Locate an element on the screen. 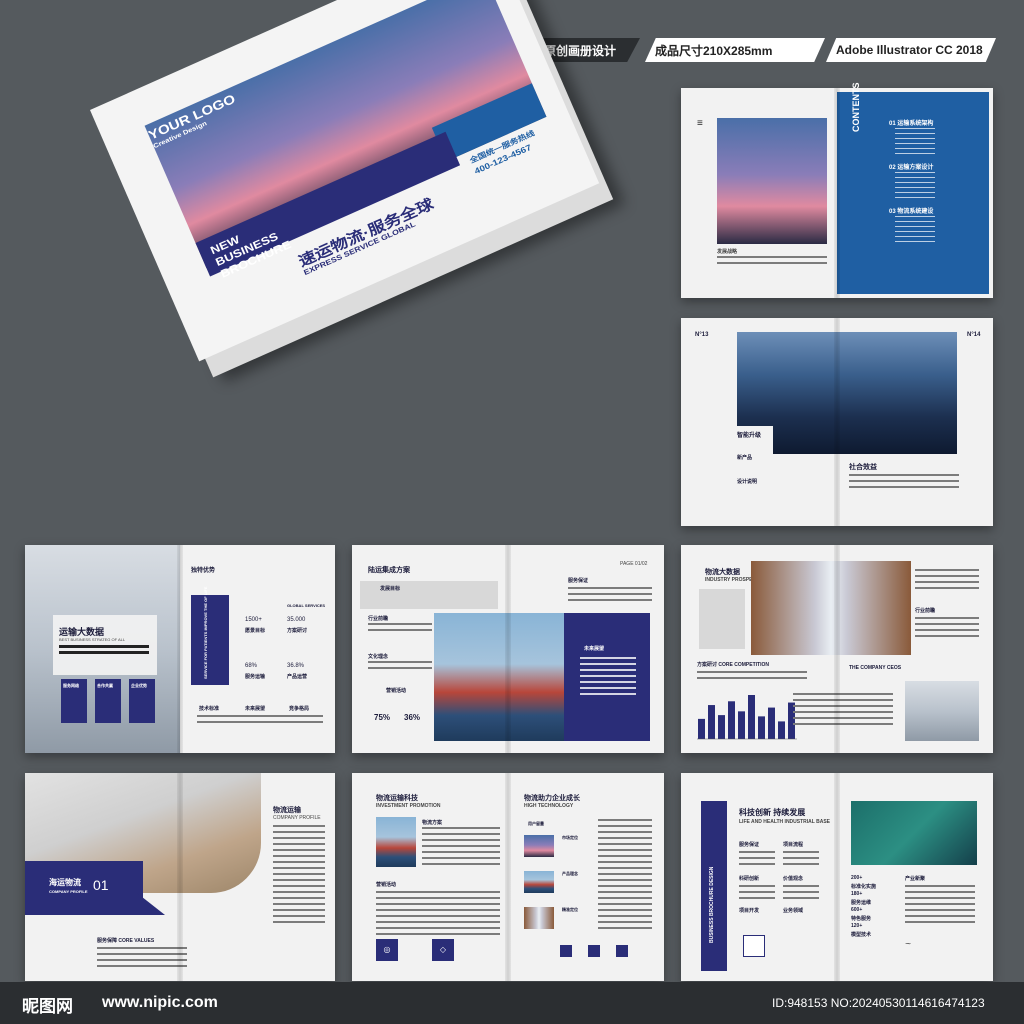 Image resolution: width=1024 pixels, height=1024 pixels. stat-2-label: 方案研讨 is located at coordinates (297, 631).